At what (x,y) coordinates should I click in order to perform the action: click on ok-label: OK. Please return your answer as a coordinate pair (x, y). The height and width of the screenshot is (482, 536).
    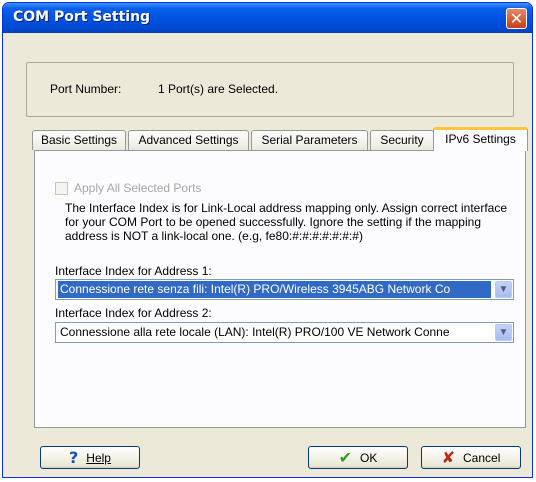
    Looking at the image, I should click on (369, 457).